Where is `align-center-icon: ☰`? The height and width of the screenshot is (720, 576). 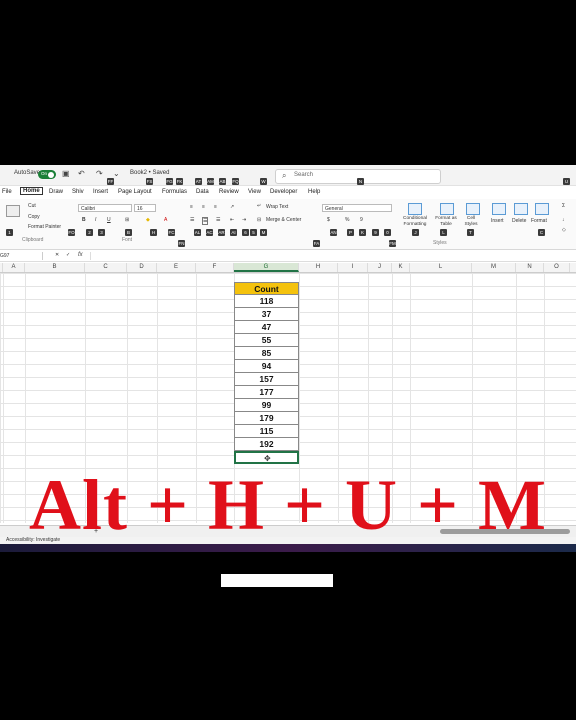 align-center-icon: ☰ is located at coordinates (205, 221).